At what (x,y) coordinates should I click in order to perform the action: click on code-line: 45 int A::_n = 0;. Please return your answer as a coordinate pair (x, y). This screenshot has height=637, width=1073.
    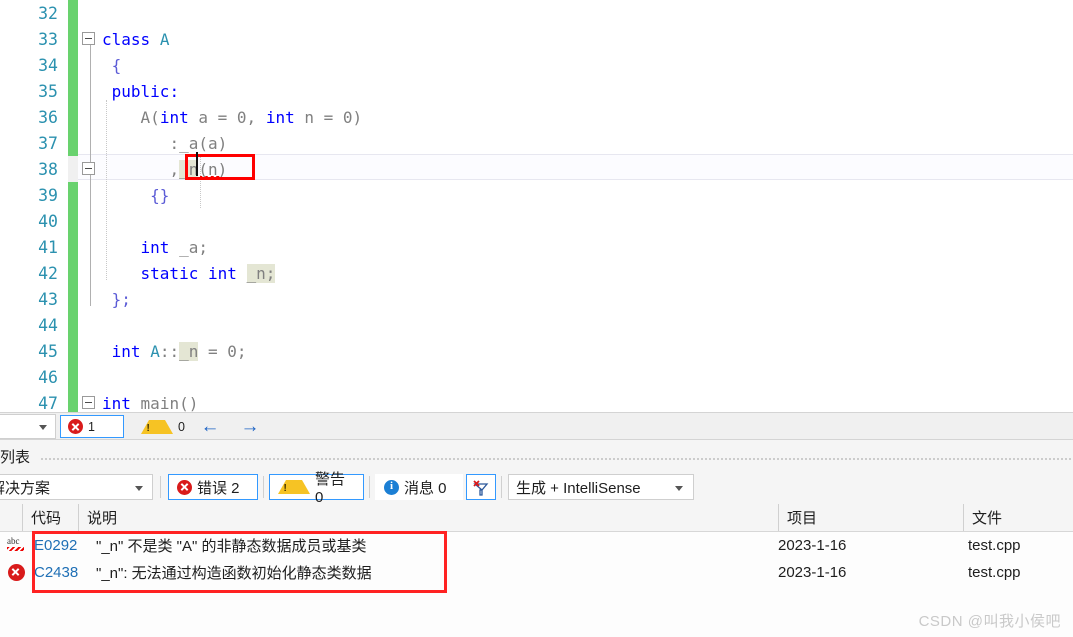
    Looking at the image, I should click on (536, 351).